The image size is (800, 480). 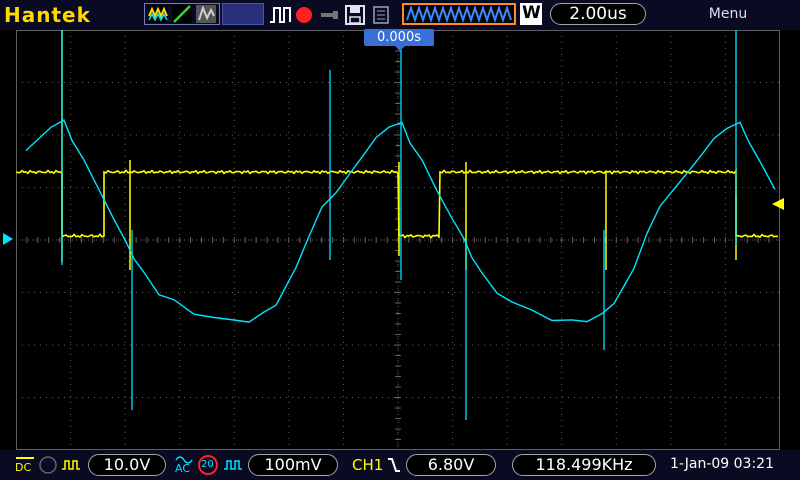 What do you see at coordinates (778, 204) in the screenshot?
I see `trigger-level-marker` at bounding box center [778, 204].